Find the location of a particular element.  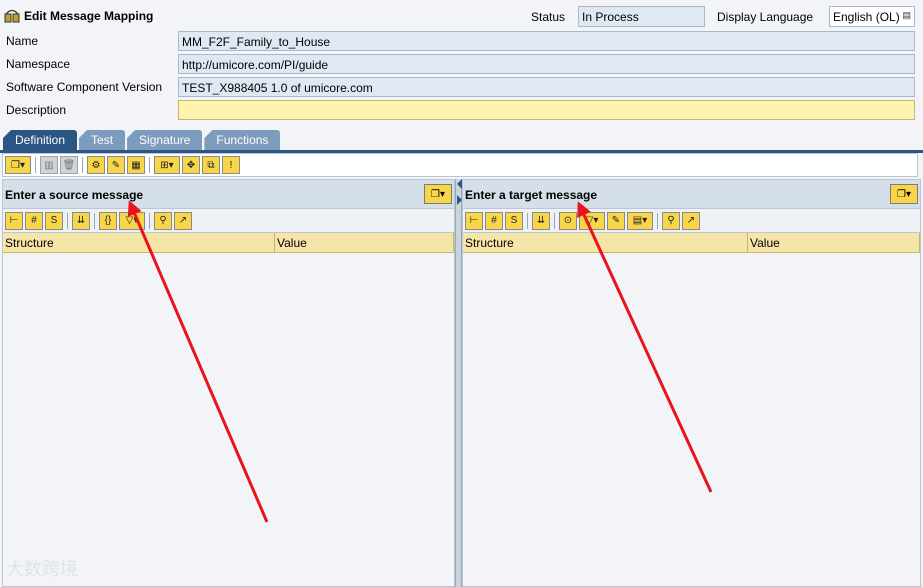

mapping-icon is located at coordinates (12, 16).